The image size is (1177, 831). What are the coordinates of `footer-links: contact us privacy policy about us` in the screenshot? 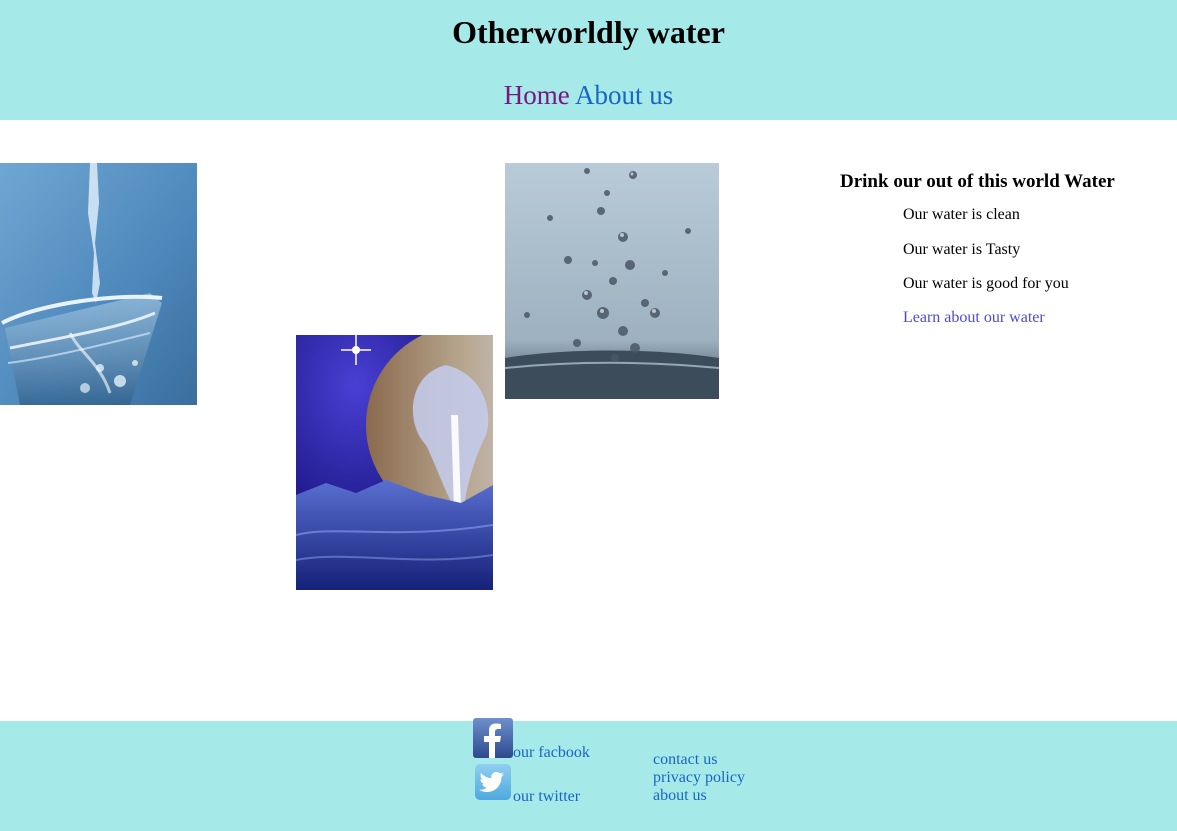 It's located at (699, 778).